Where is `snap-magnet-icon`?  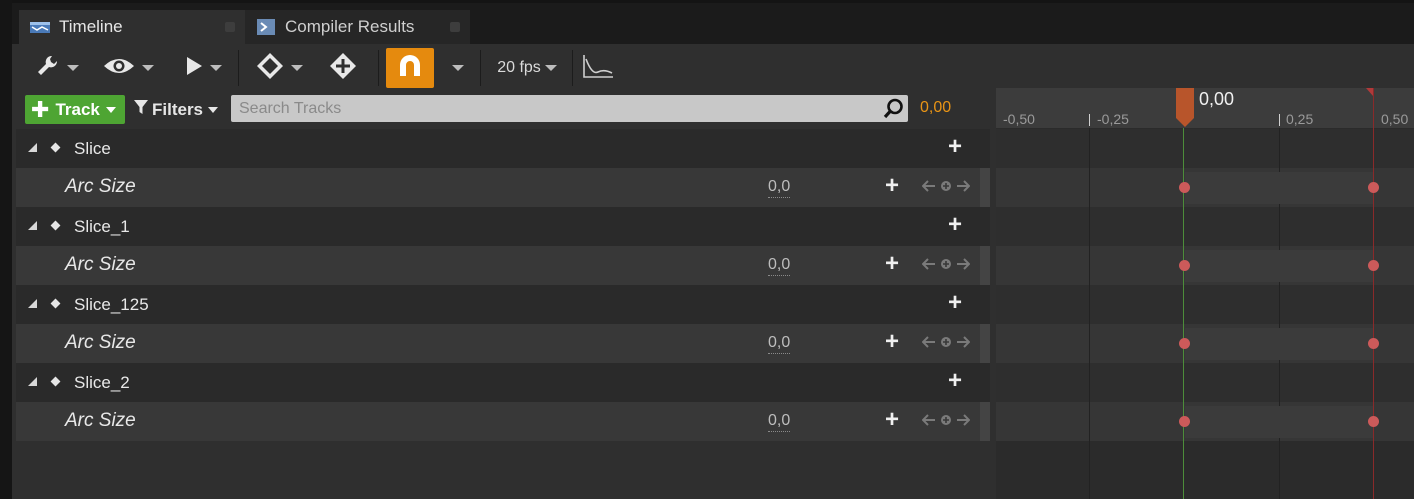 snap-magnet-icon is located at coordinates (410, 68).